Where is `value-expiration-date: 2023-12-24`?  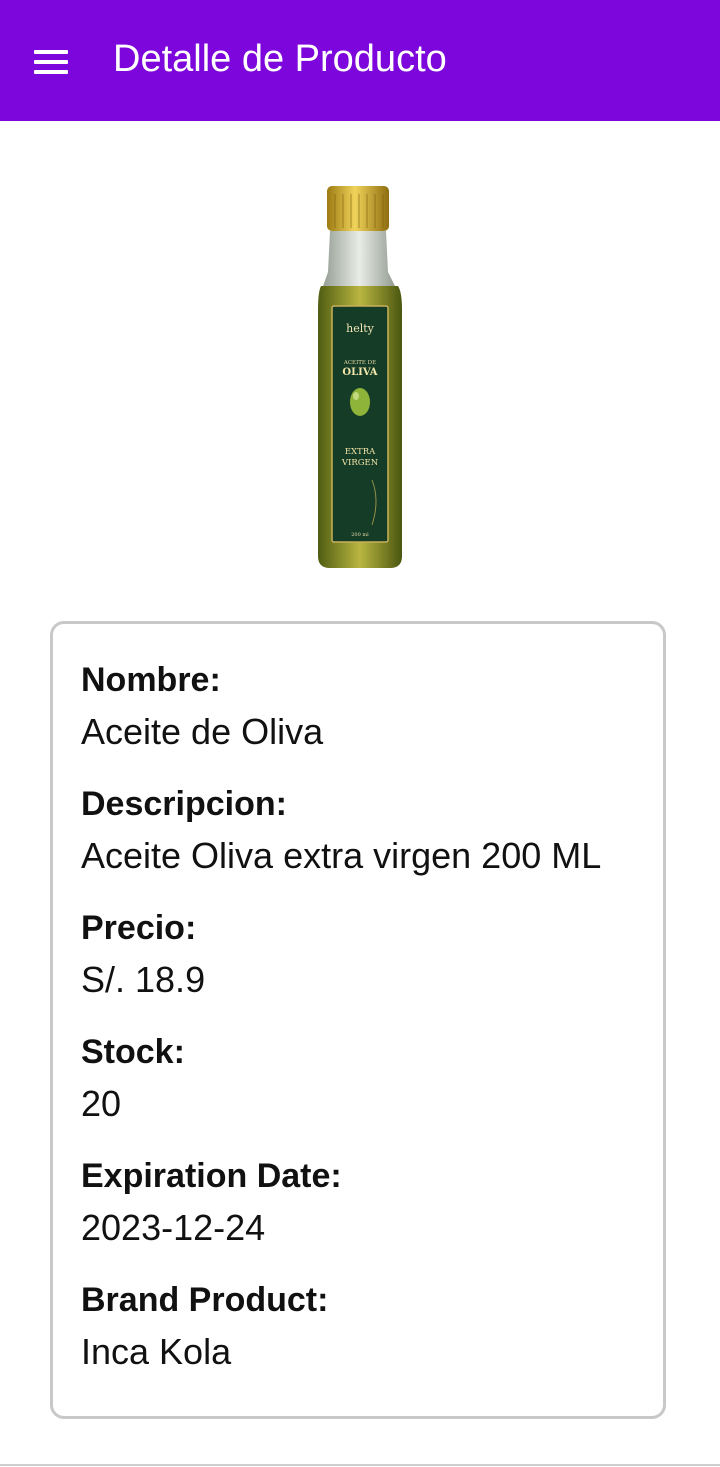 value-expiration-date: 2023-12-24 is located at coordinates (173, 1227).